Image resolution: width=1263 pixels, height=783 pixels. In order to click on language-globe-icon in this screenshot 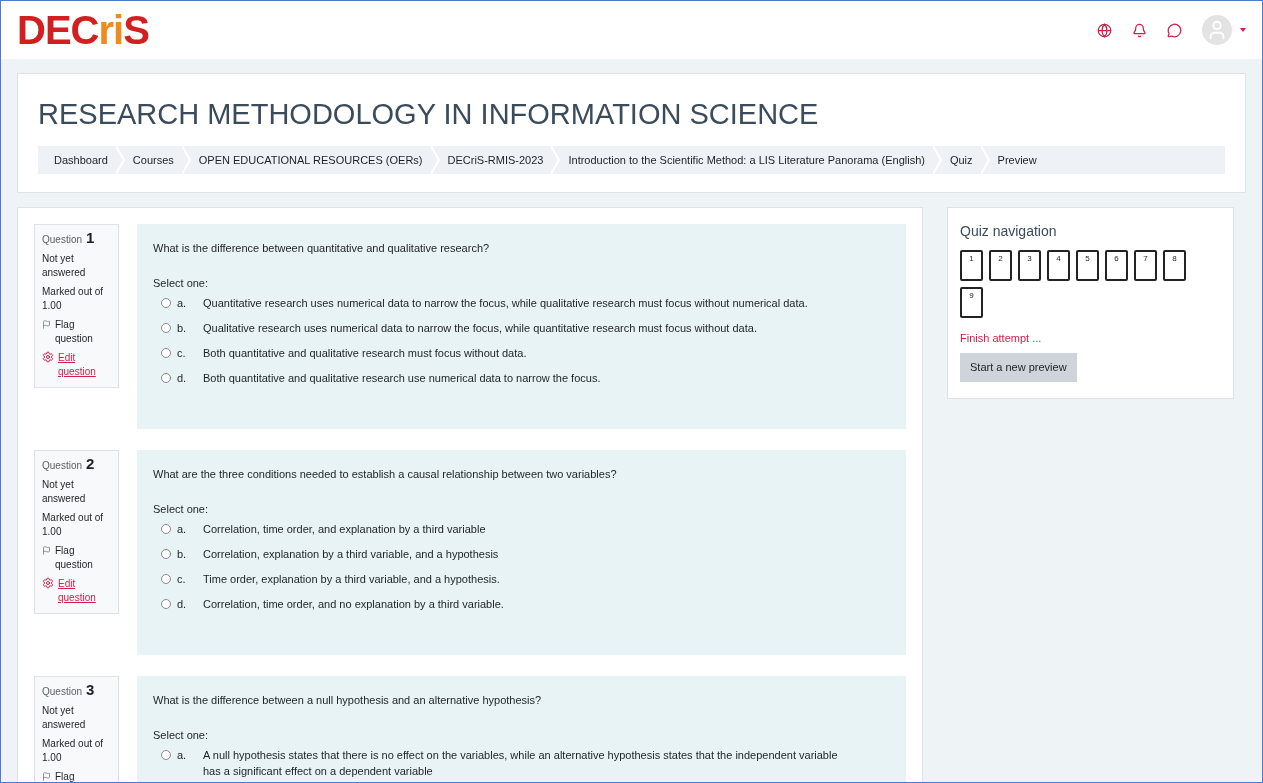, I will do `click(1104, 30)`.